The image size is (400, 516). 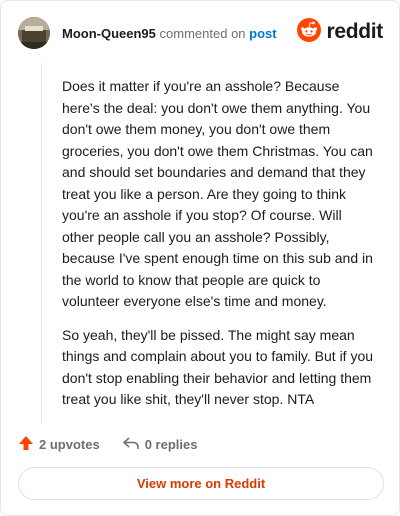 I want to click on comment-actions: 2 upvotes 0 replies, so click(x=107, y=444).